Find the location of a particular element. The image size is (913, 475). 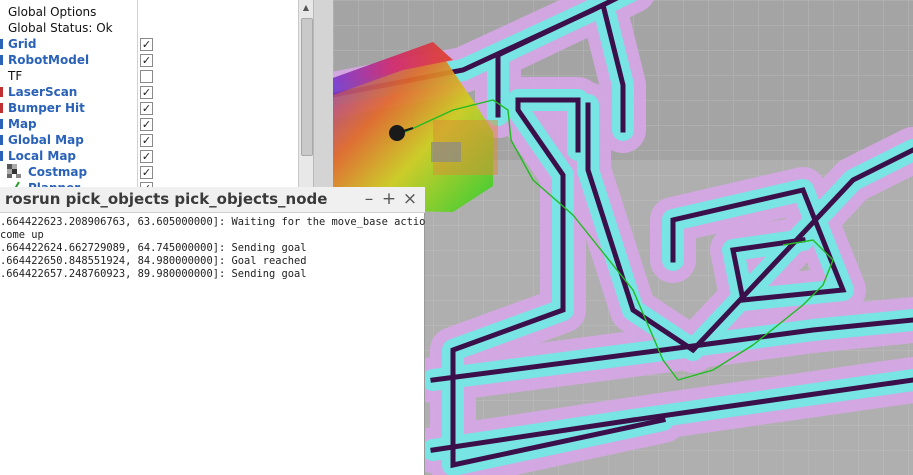

minimize-icon: – is located at coordinates (369, 199).